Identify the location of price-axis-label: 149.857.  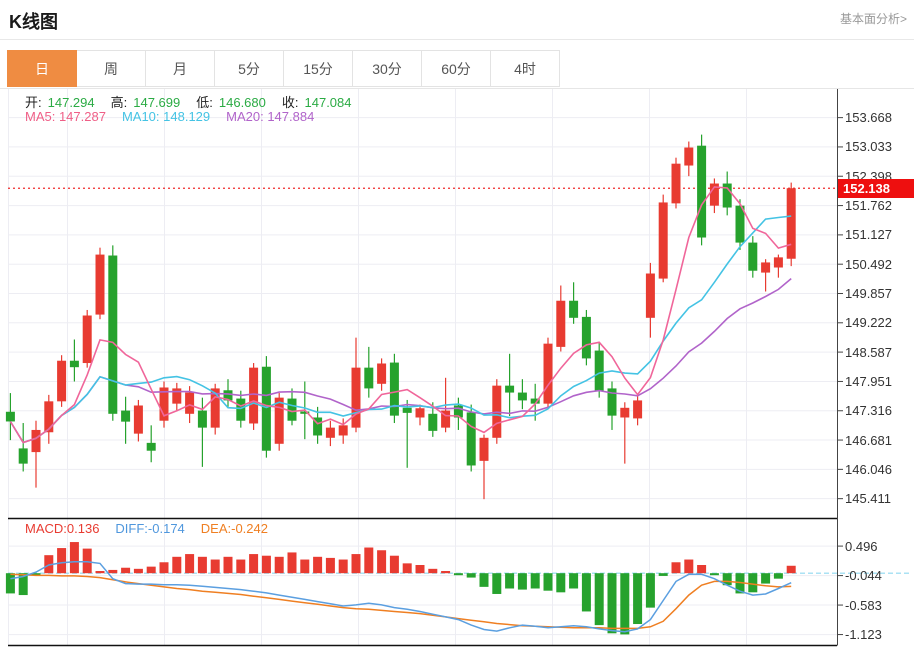
(868, 293).